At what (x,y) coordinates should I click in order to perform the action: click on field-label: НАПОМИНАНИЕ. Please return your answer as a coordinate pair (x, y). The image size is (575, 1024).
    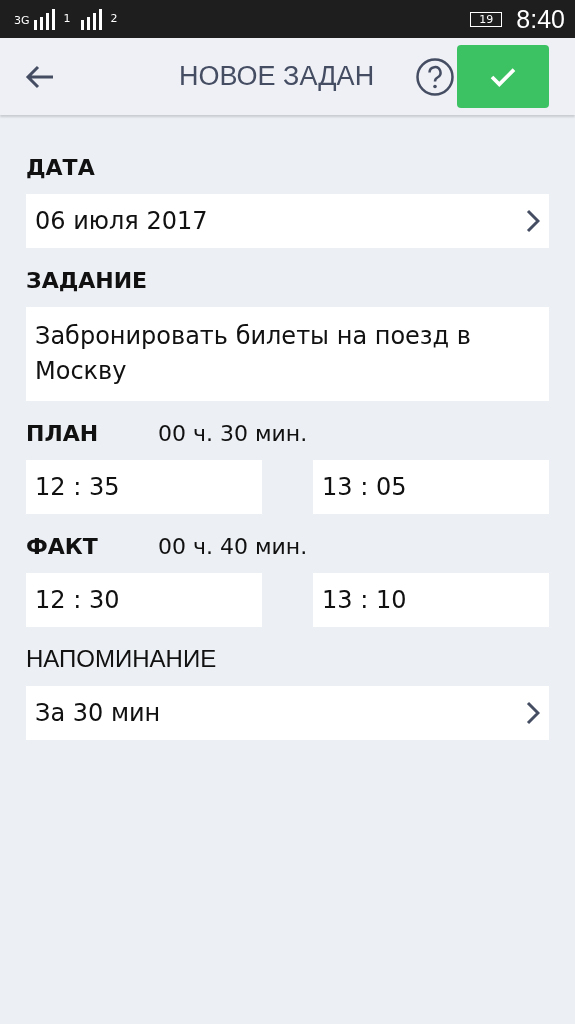
    Looking at the image, I should click on (121, 659).